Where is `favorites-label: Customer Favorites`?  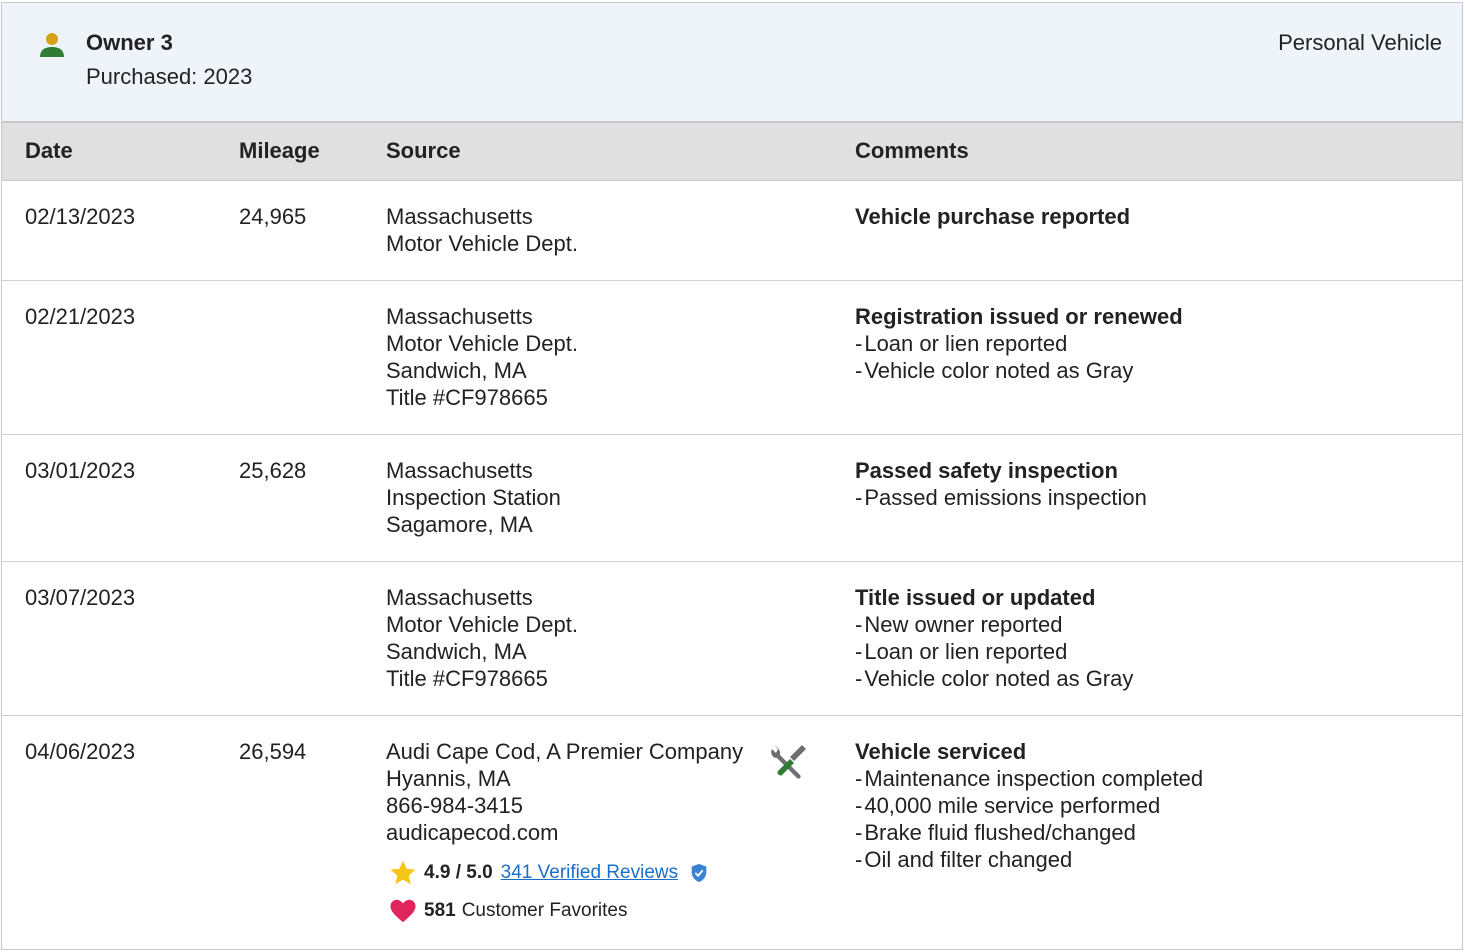 favorites-label: Customer Favorites is located at coordinates (544, 910).